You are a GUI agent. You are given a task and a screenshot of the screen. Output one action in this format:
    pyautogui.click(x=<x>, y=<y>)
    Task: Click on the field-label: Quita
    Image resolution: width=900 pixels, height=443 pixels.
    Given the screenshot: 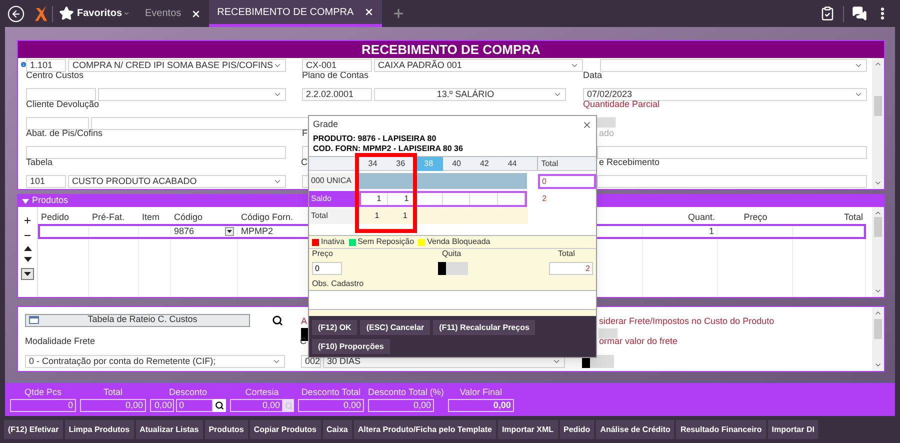 What is the action you would take?
    pyautogui.click(x=452, y=254)
    